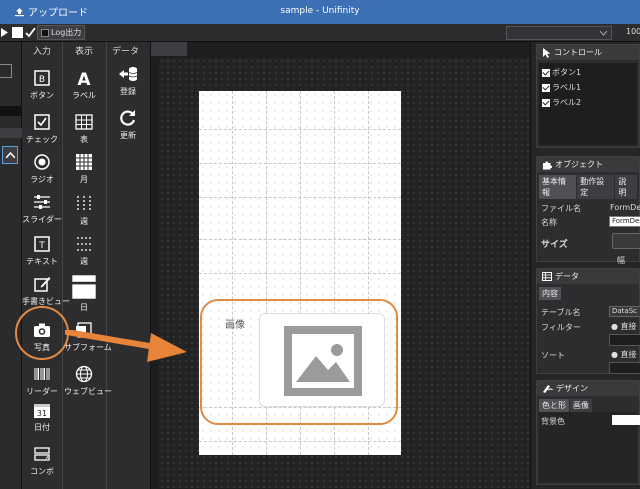 Image resolution: width=640 pixels, height=489 pixels. Describe the element at coordinates (553, 355) in the screenshot. I see `sort-label: ソート` at that location.